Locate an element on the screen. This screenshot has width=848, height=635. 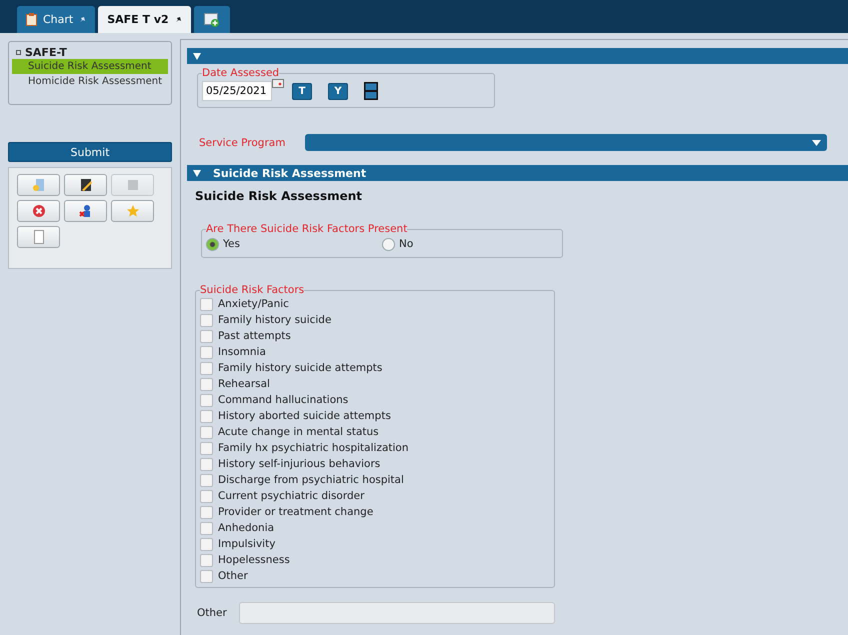
cancel-icon is located at coordinates (39, 211).